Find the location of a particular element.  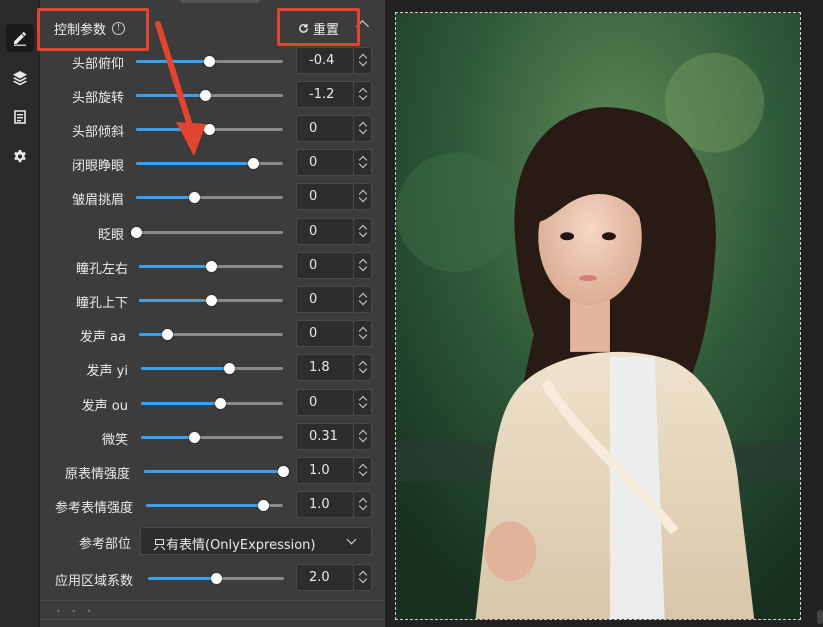

control-label: 头部倾斜 is located at coordinates (97, 132).